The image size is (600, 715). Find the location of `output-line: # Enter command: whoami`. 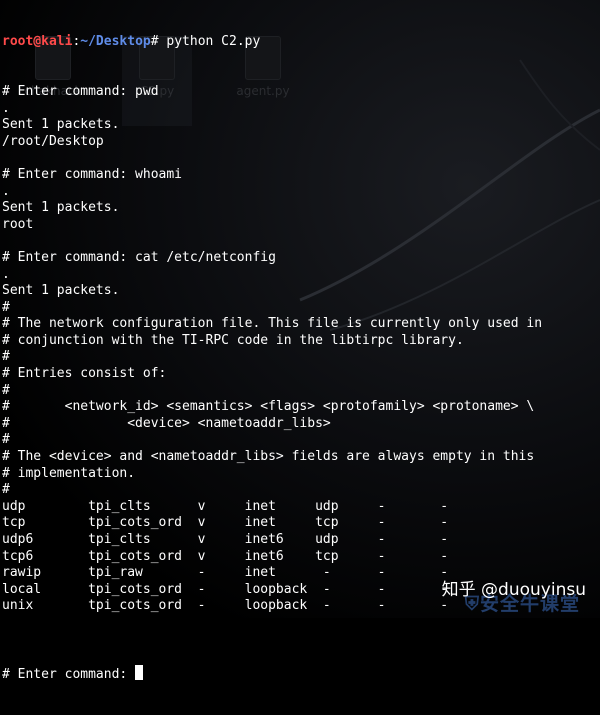

output-line: # Enter command: whoami is located at coordinates (92, 174).